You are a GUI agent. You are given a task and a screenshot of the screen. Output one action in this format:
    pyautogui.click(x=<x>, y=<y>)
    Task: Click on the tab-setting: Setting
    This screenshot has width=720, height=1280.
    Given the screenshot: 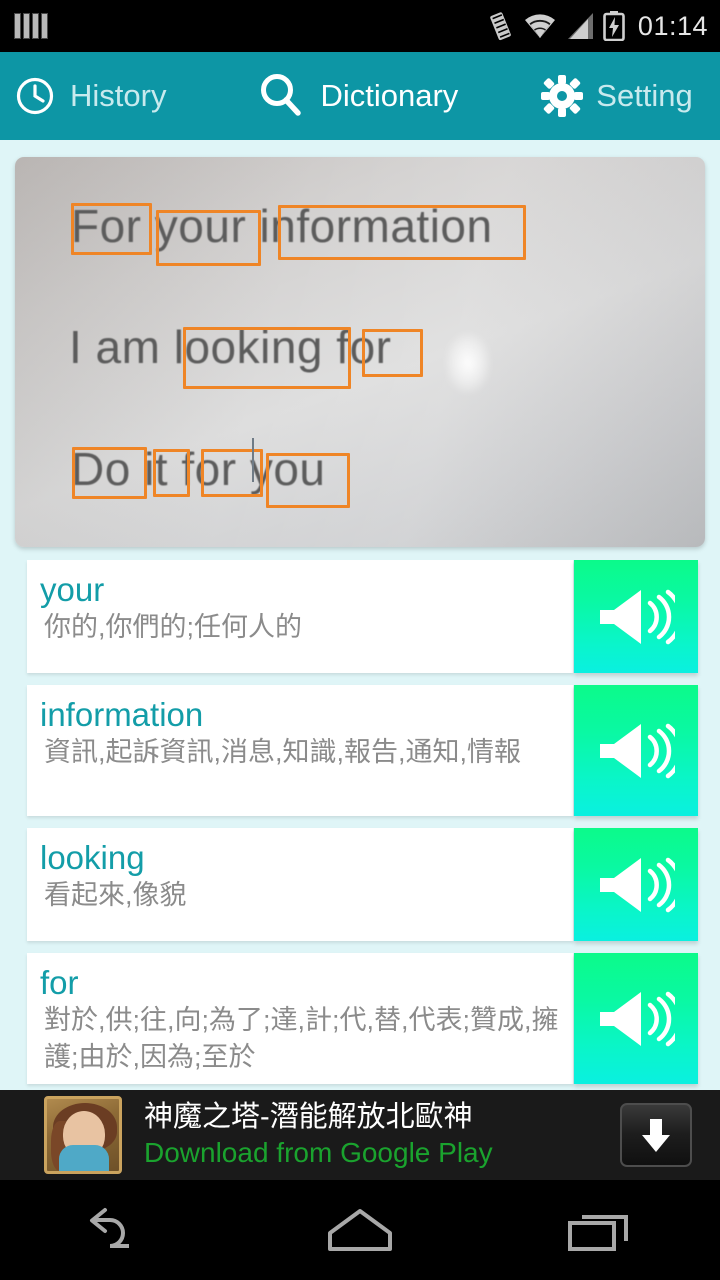 What is the action you would take?
    pyautogui.click(x=616, y=96)
    